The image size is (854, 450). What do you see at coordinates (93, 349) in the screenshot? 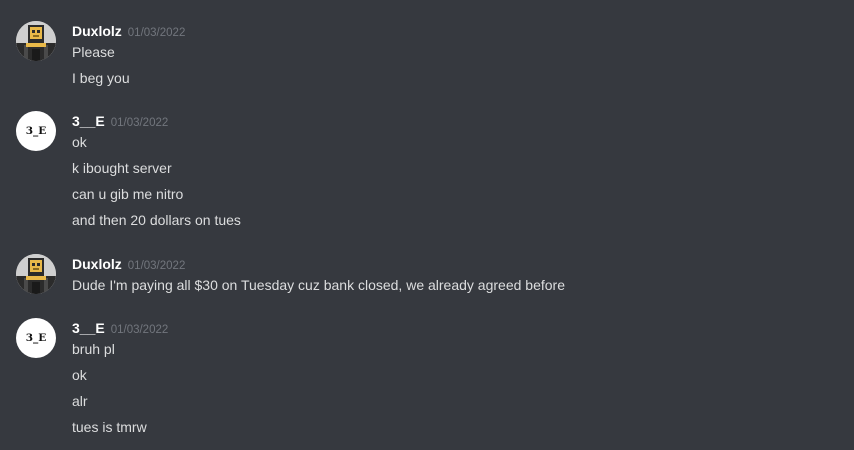
I see `message-text: bruh pl` at bounding box center [93, 349].